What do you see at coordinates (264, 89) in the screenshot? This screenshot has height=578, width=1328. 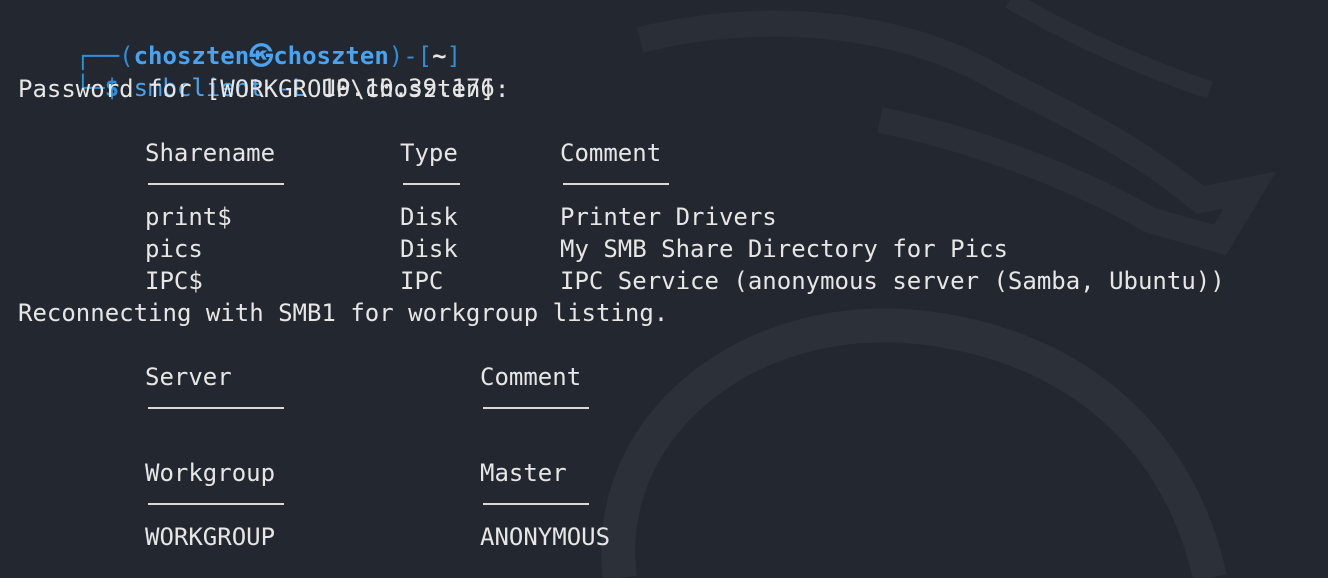 I see `password-prompt: Password for [WORKGROUP\choszten]:` at bounding box center [264, 89].